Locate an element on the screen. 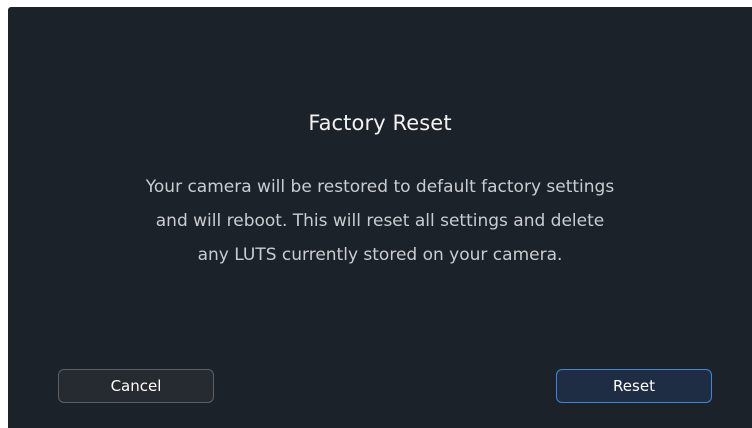  dialog-title: Factory Reset is located at coordinates (380, 123).